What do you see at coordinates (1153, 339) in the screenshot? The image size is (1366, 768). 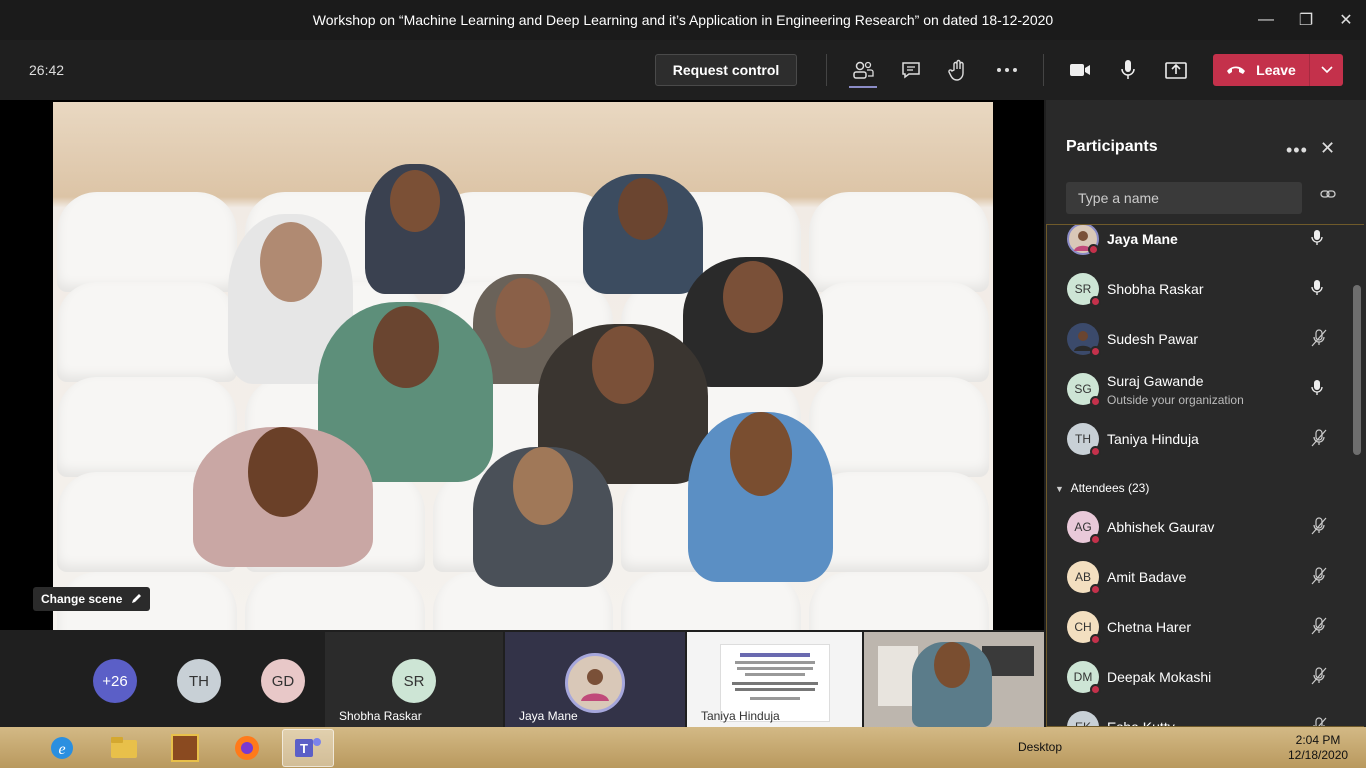 I see `participant-name: Sudesh Pawar` at bounding box center [1153, 339].